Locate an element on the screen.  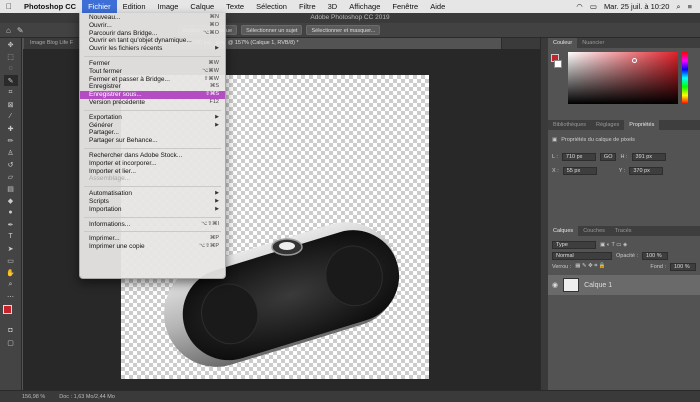
menu-image: Image is located at coordinates (168, 6).